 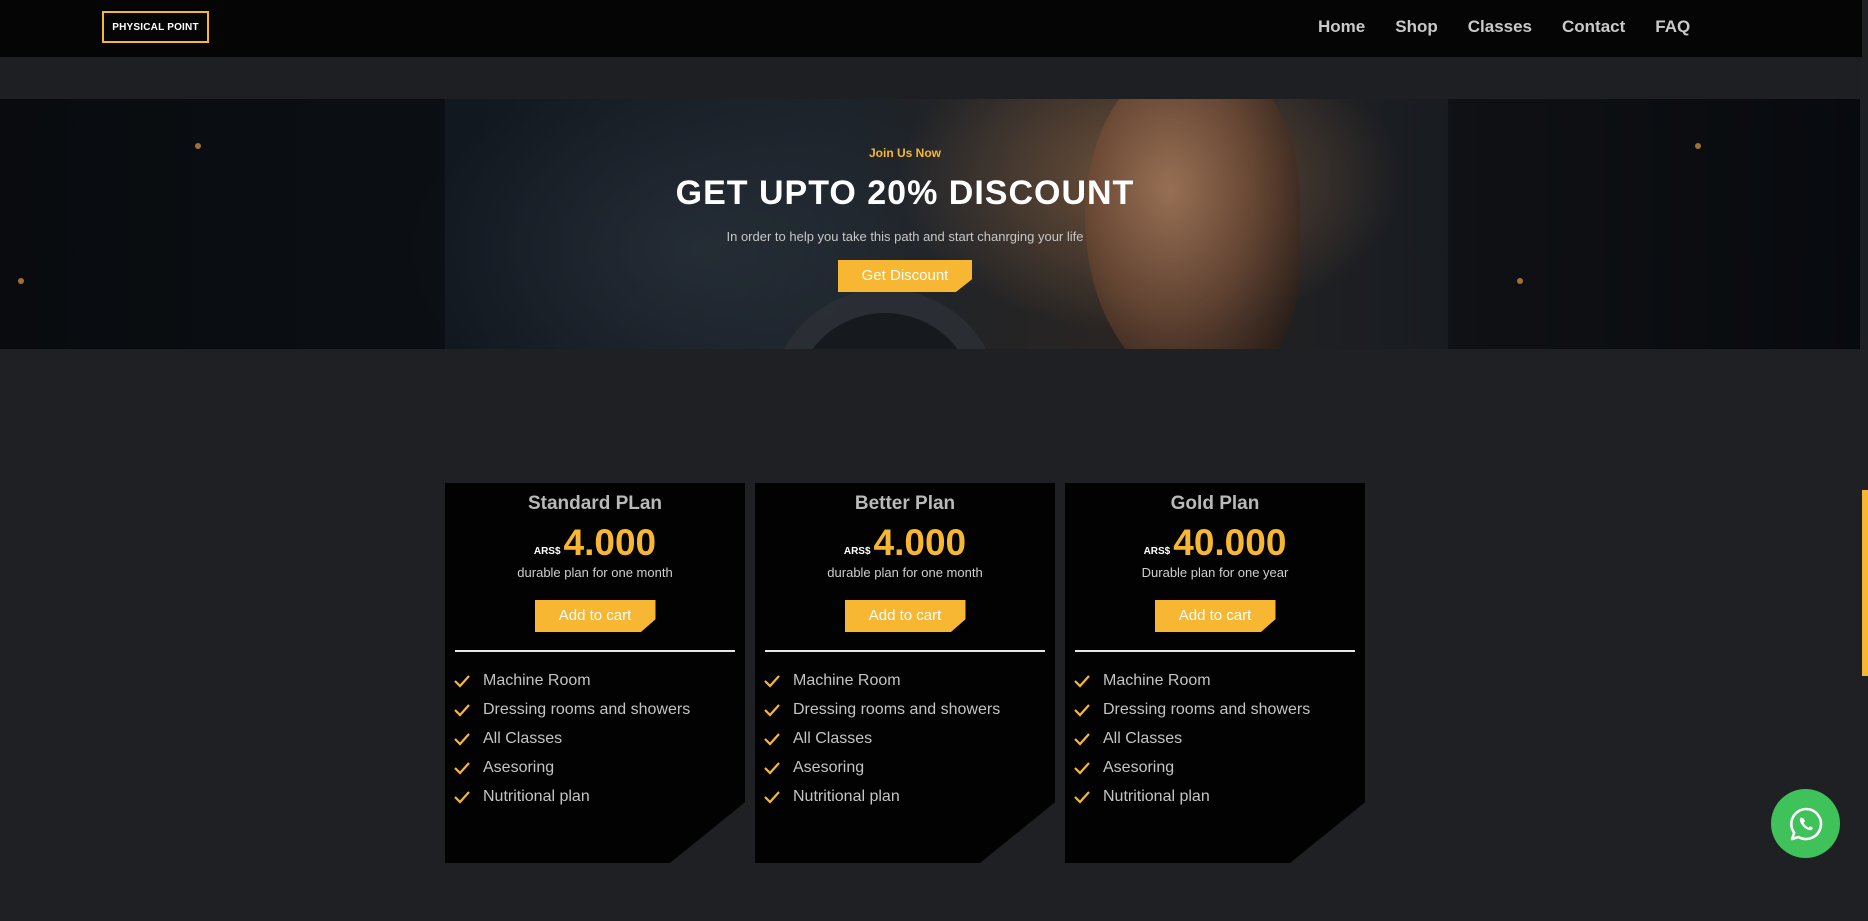 What do you see at coordinates (1672, 27) in the screenshot?
I see `nav-link-faq: FAQ` at bounding box center [1672, 27].